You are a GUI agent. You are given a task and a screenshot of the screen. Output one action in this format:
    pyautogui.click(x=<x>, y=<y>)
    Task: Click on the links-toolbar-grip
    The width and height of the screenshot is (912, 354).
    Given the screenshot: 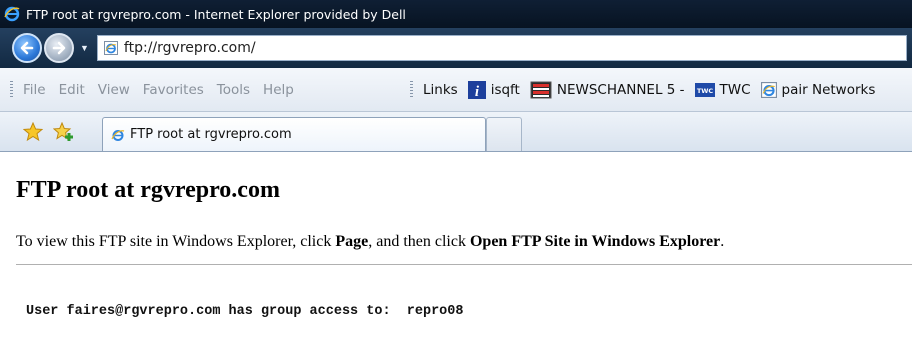 What is the action you would take?
    pyautogui.click(x=411, y=90)
    